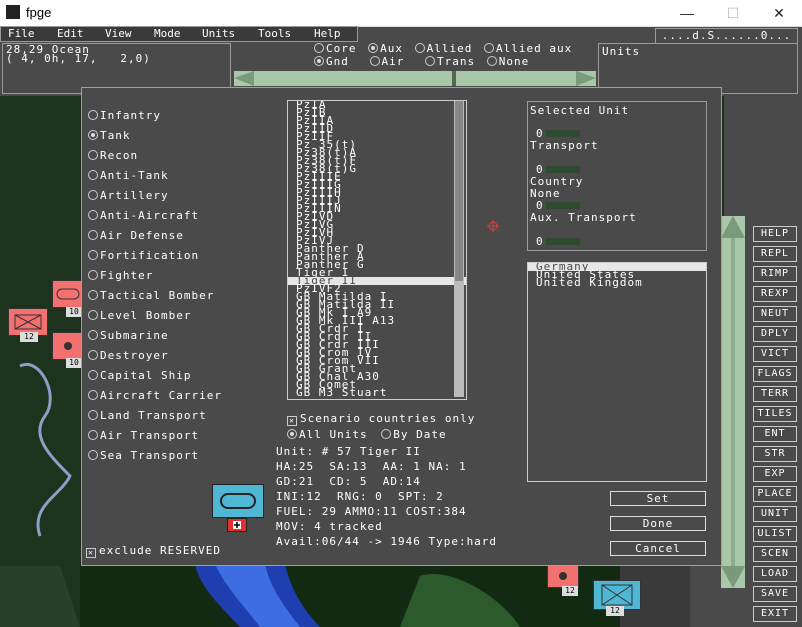 This screenshot has width=802, height=627. Describe the element at coordinates (151, 295) in the screenshot. I see `unit-type-tactical-bomber: Tactical Bomber` at that location.